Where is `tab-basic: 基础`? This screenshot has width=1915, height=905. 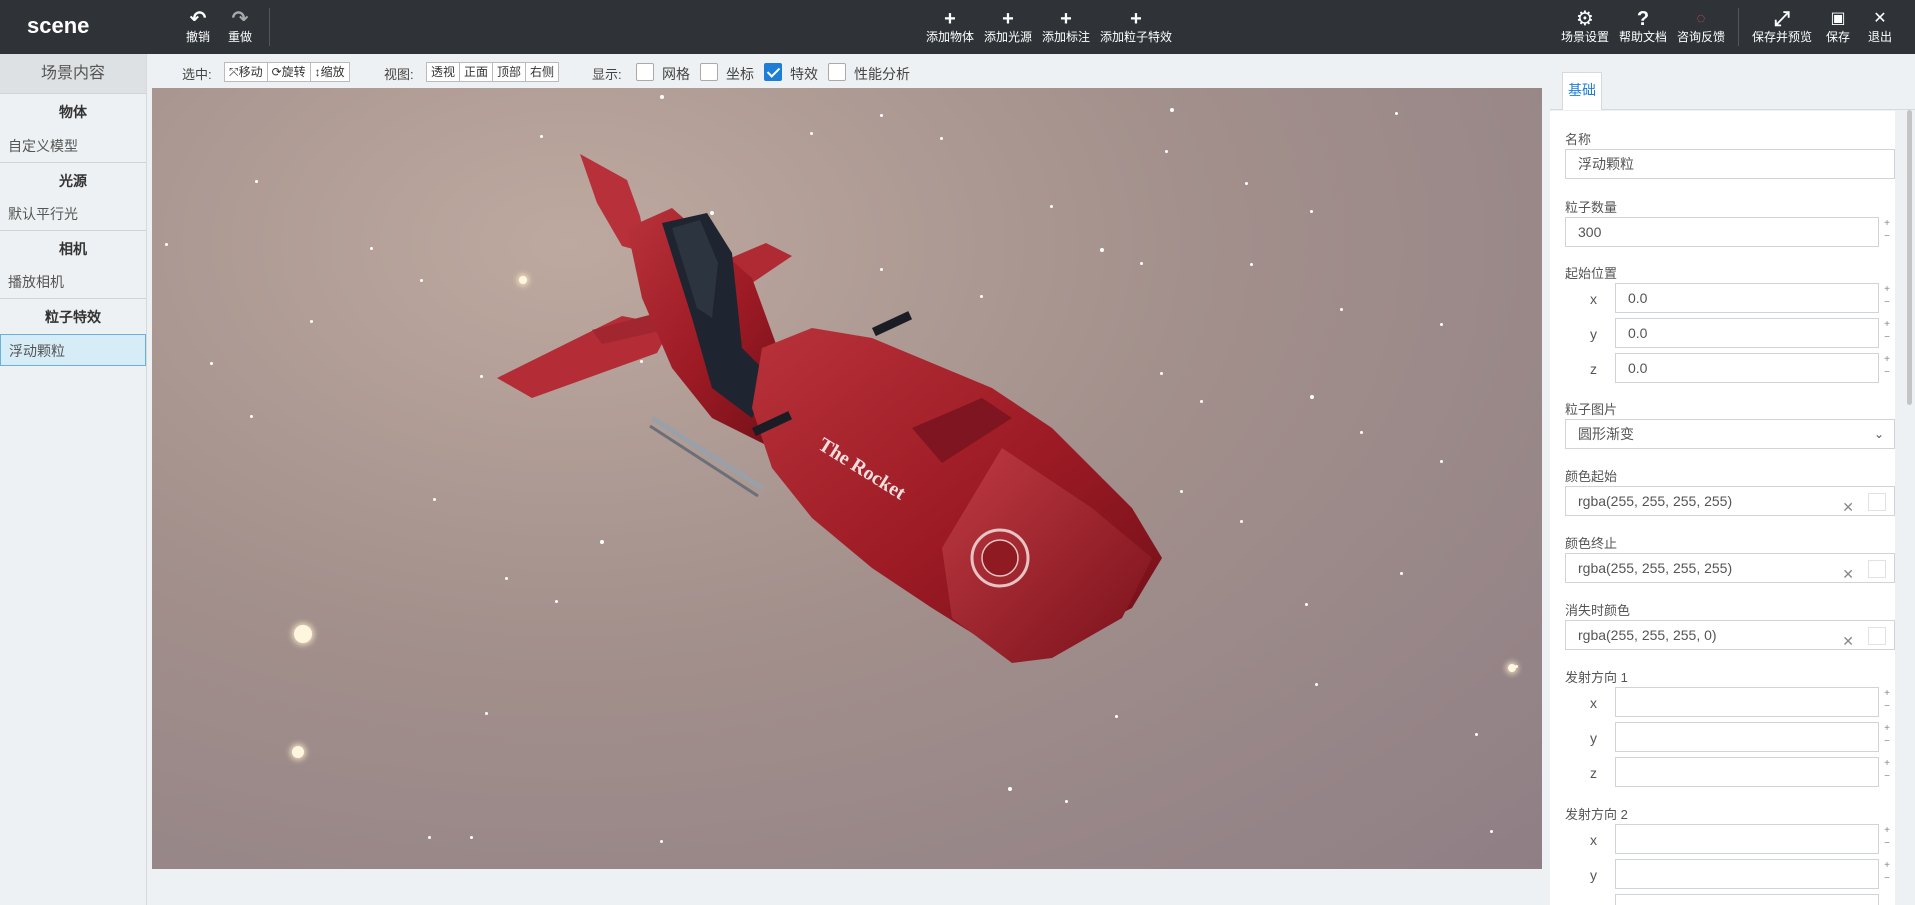 tab-basic: 基础 is located at coordinates (1582, 91).